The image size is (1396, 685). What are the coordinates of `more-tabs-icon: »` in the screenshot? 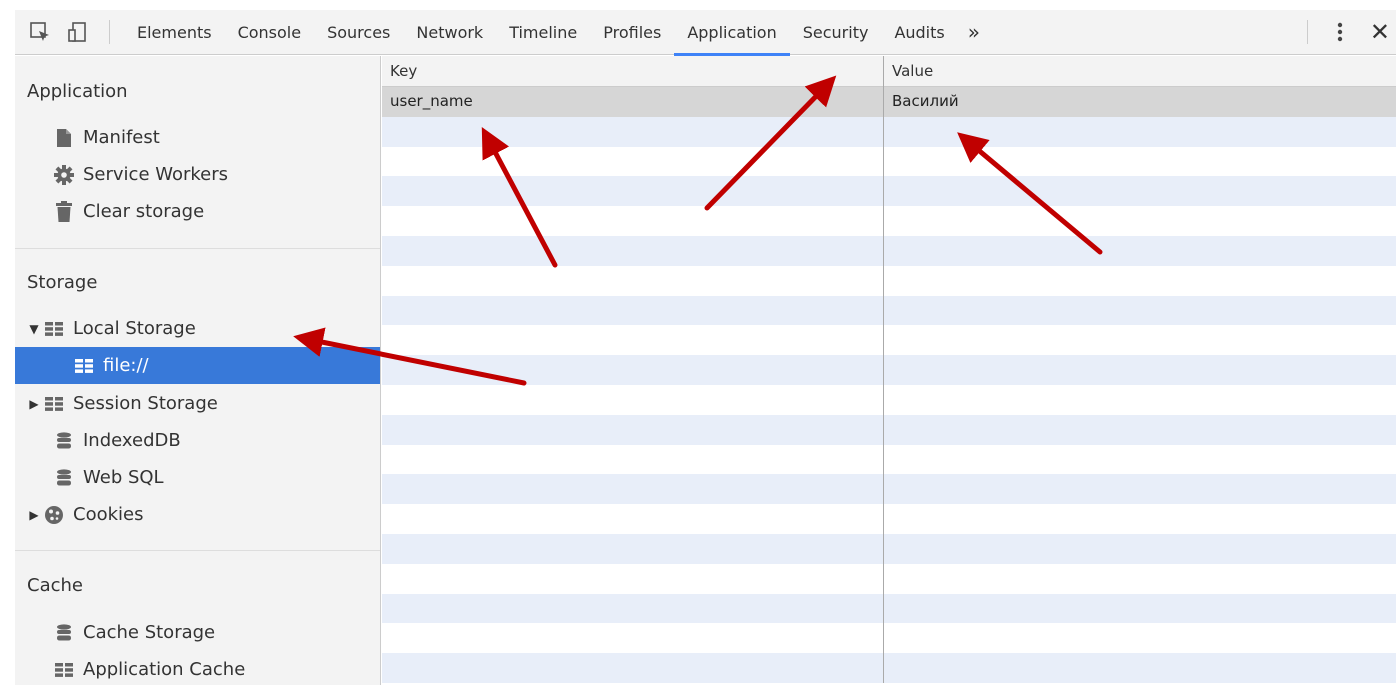 It's located at (974, 32).